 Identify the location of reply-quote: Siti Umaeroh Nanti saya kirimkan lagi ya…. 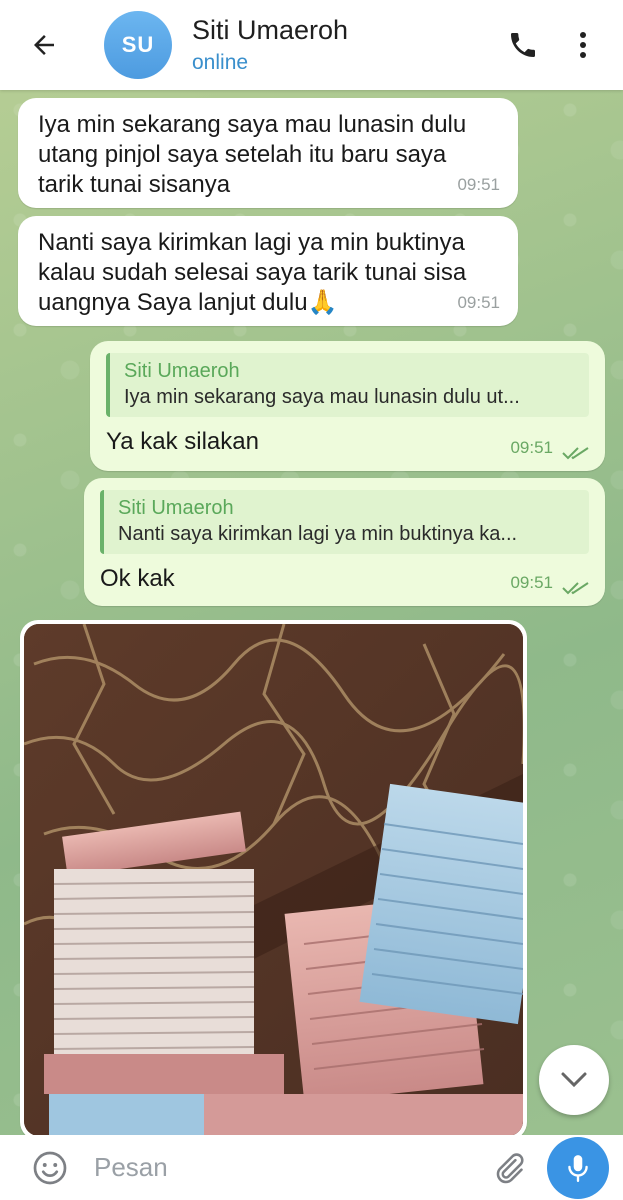
(344, 522).